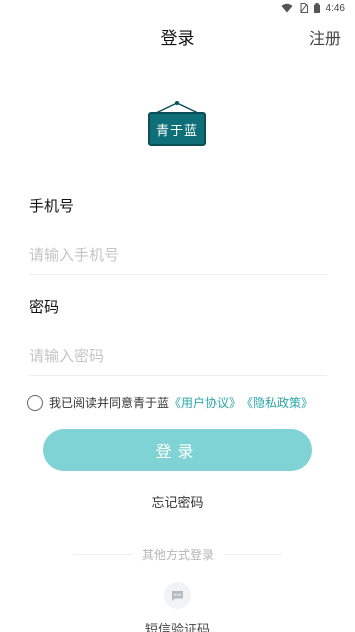 This screenshot has height=632, width=355. What do you see at coordinates (205, 402) in the screenshot?
I see `user-agreement-link: 《用户协议》` at bounding box center [205, 402].